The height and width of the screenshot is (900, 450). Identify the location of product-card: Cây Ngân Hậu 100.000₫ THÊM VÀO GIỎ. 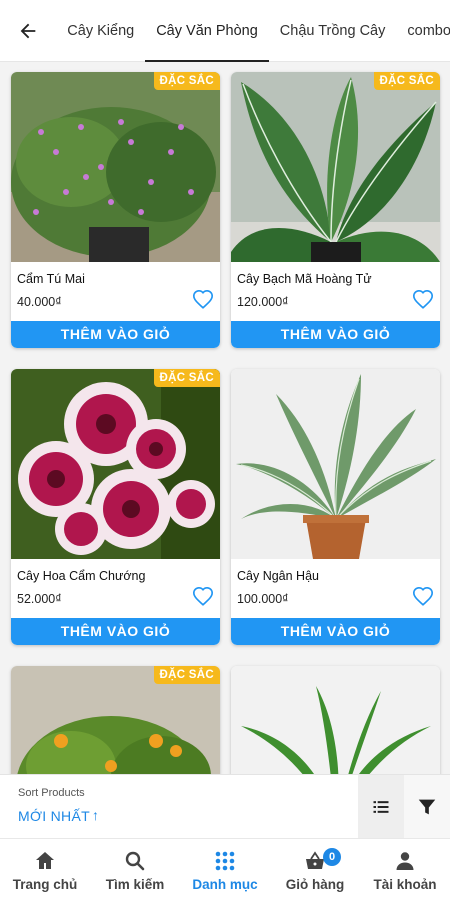
(335, 507).